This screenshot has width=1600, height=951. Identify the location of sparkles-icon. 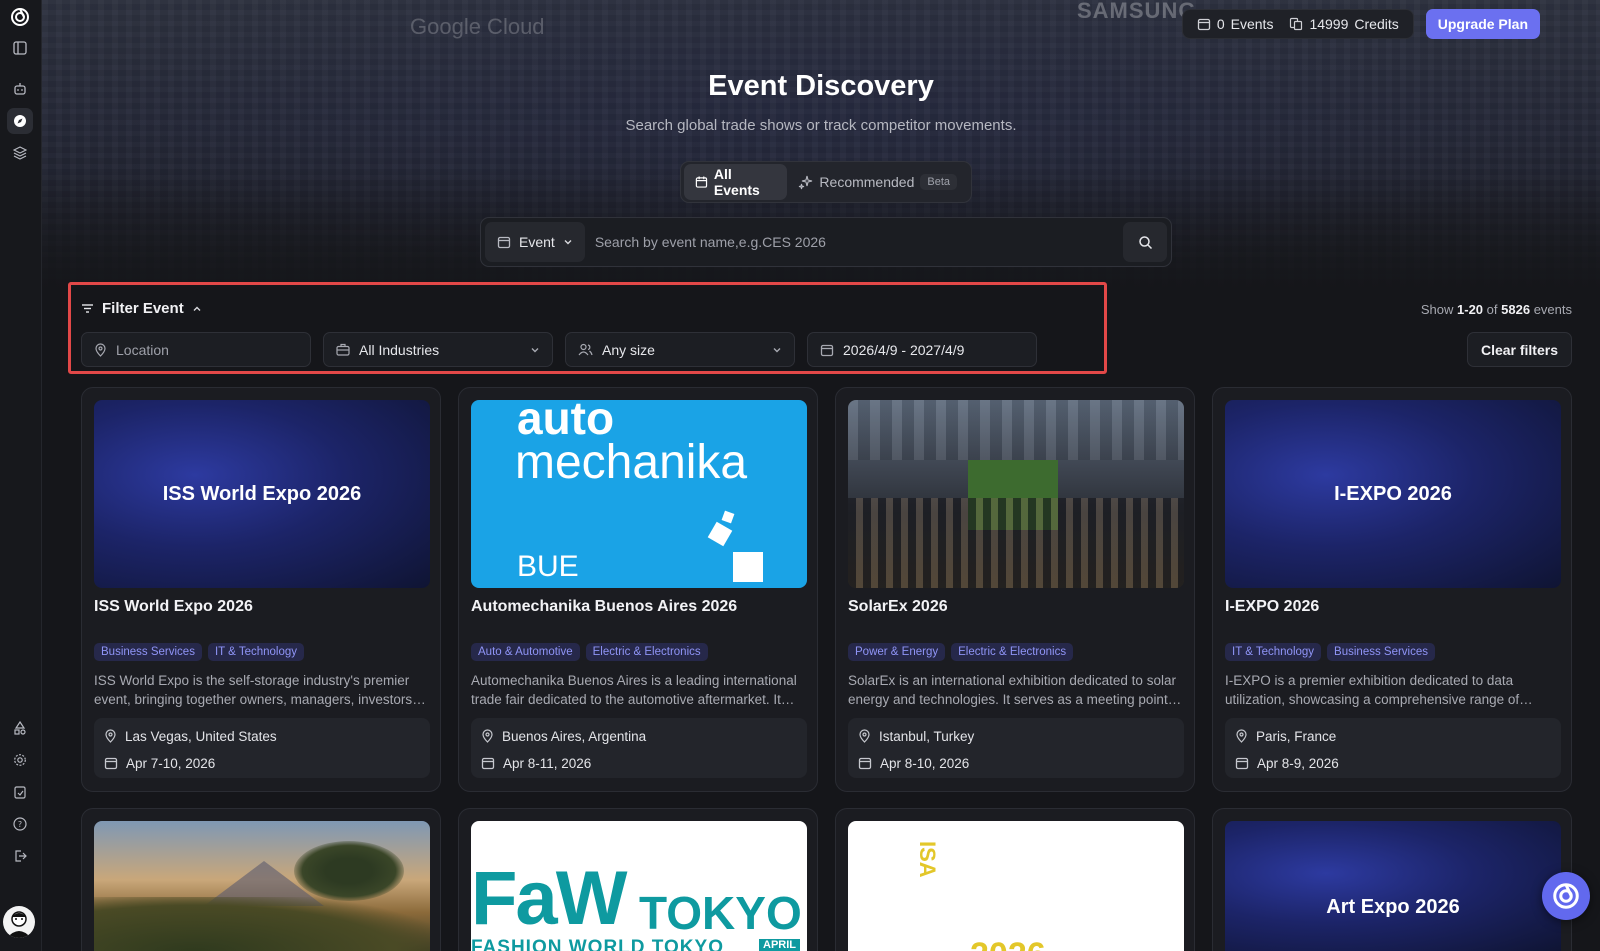
(806, 182).